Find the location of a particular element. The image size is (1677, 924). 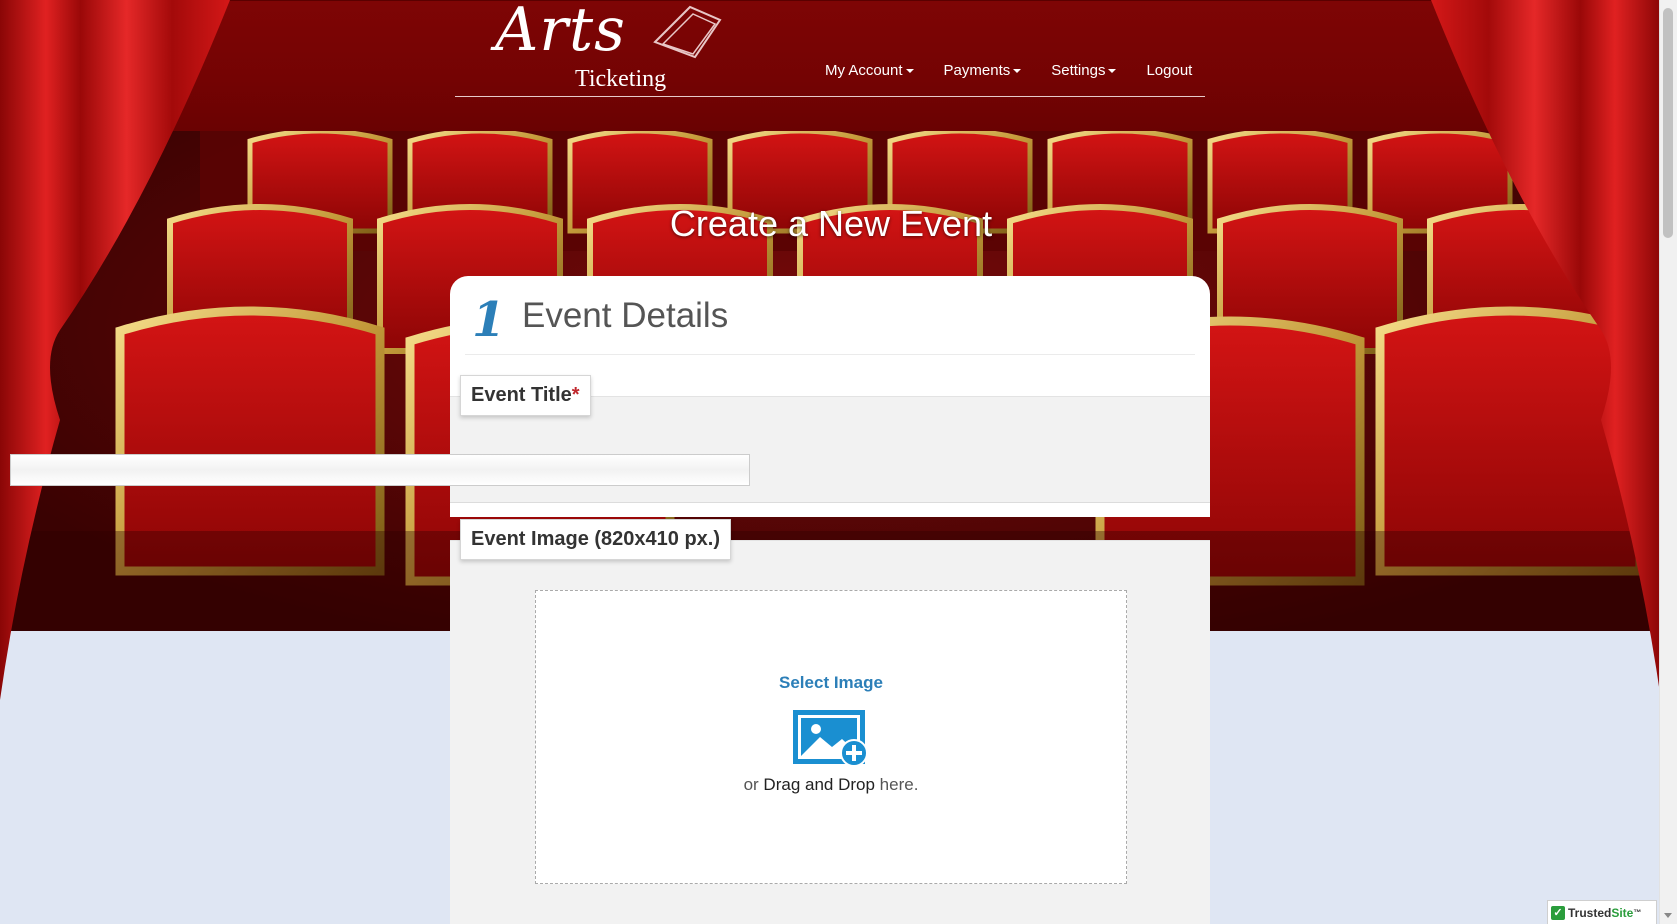

image-add-icon is located at coordinates (830, 738).